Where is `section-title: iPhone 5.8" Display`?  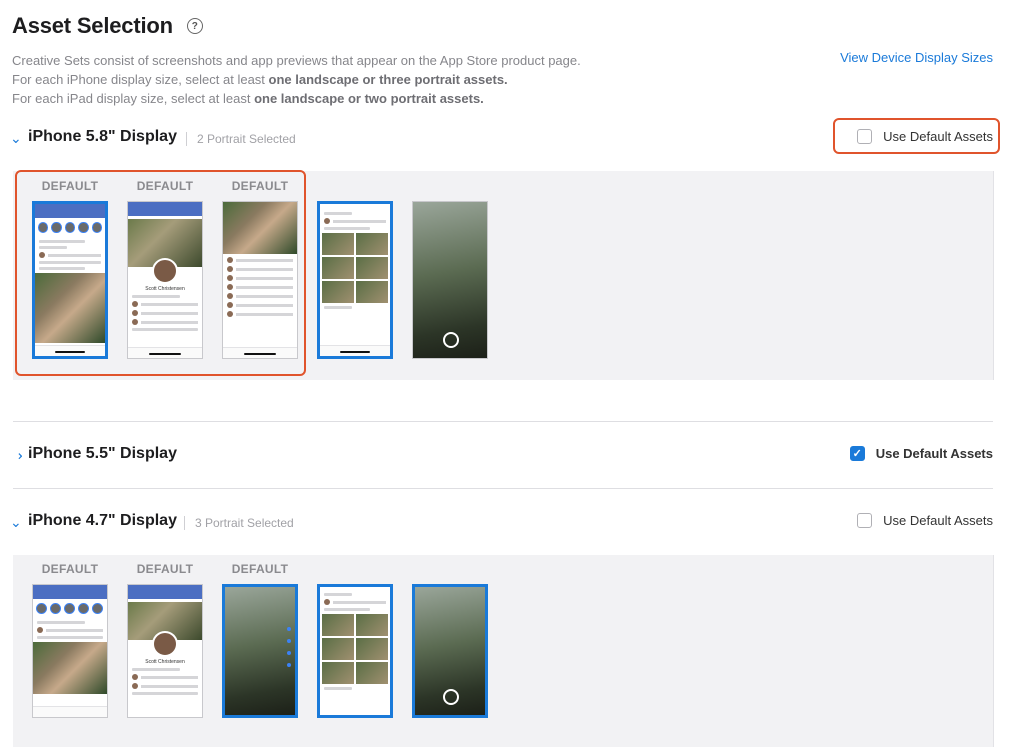 section-title: iPhone 5.8" Display is located at coordinates (102, 137).